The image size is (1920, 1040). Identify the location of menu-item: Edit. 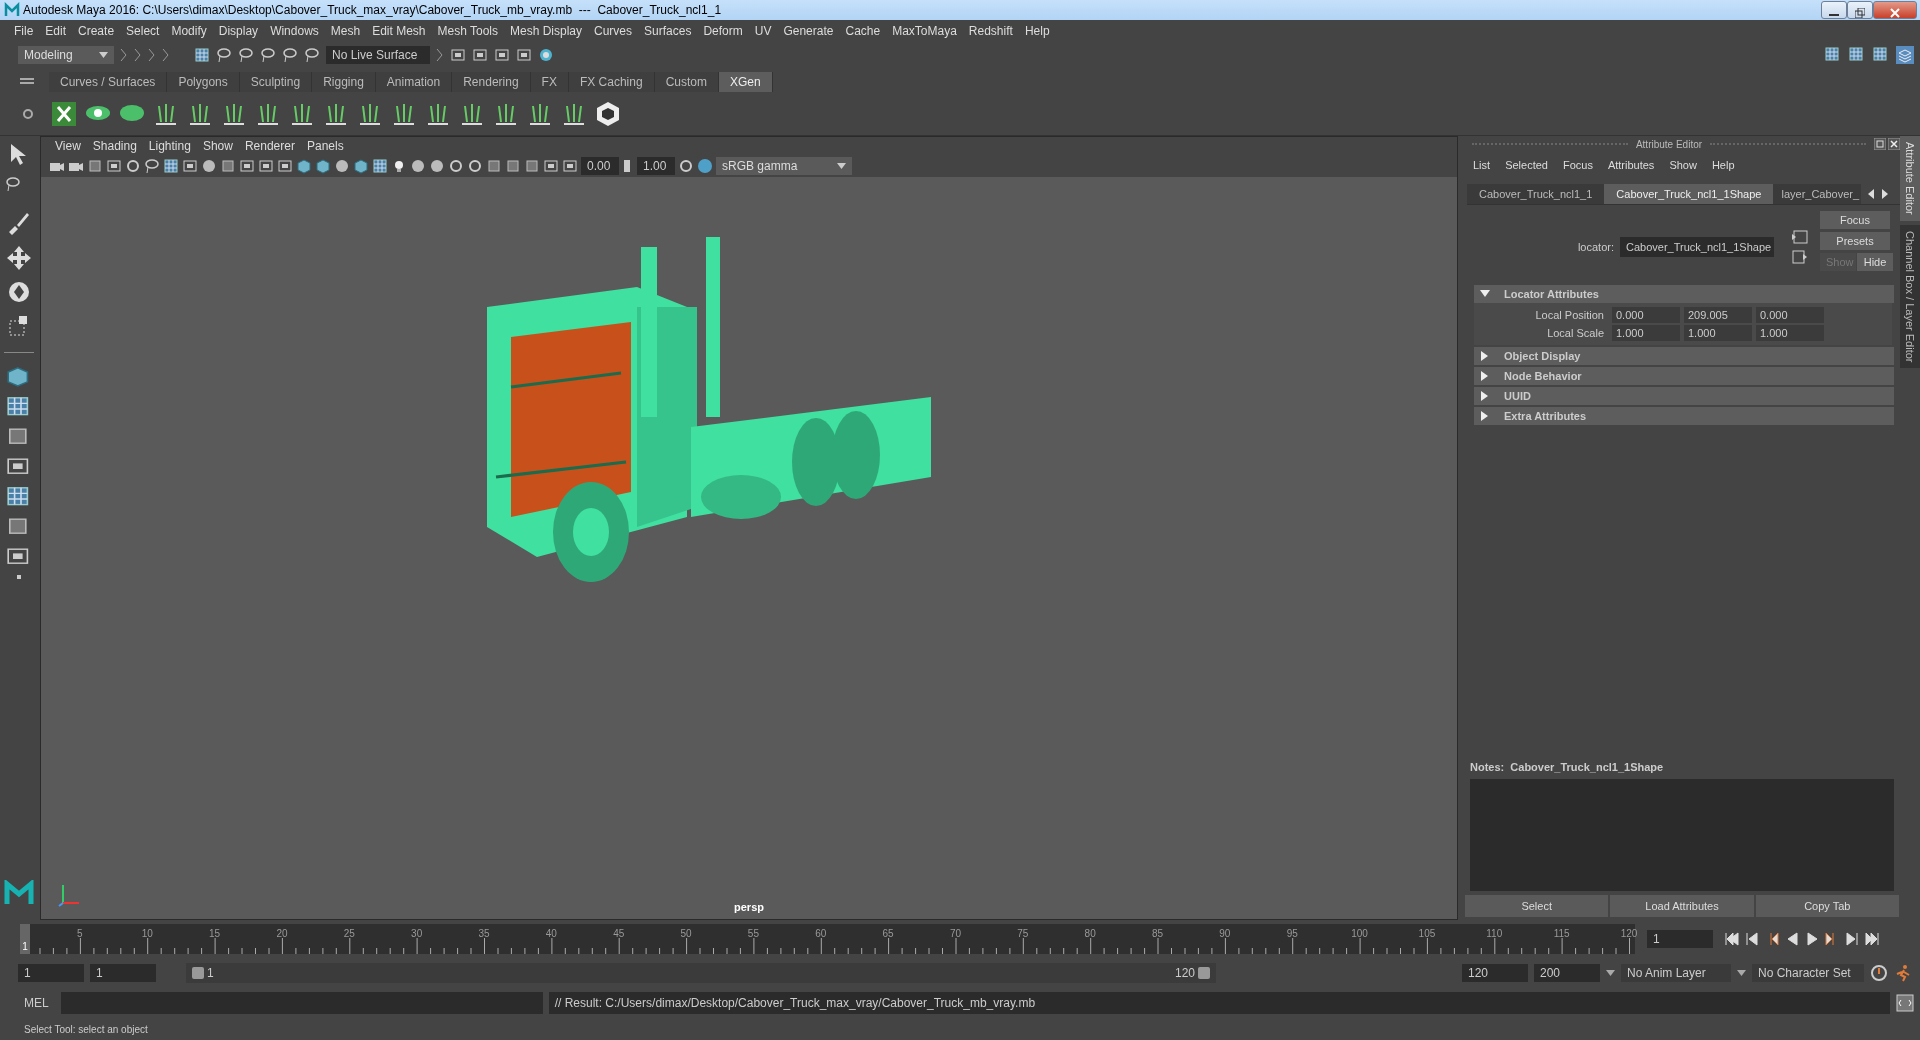
(56, 31).